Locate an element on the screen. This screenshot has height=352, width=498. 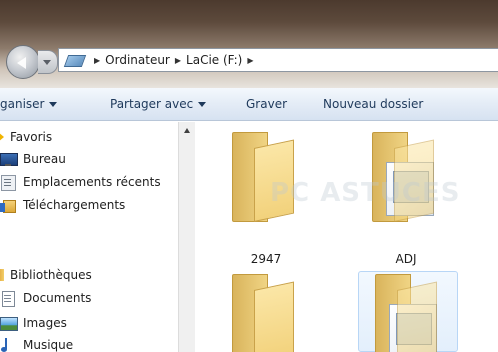
organize-label: ganiser is located at coordinates (22, 104).